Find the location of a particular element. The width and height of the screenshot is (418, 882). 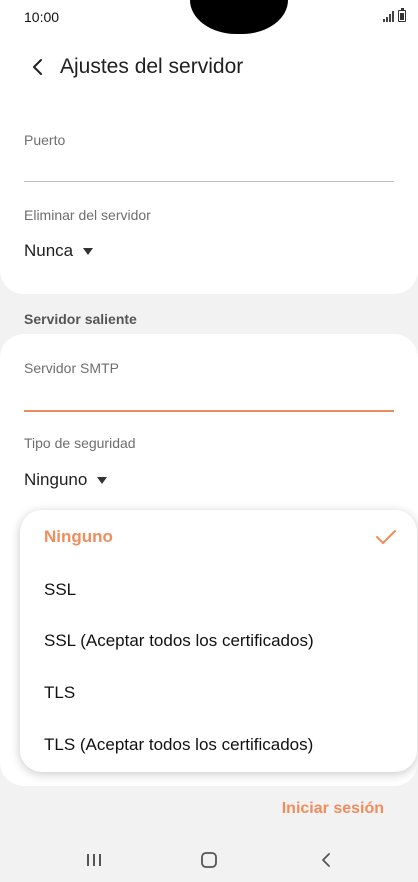

camera-notch is located at coordinates (239, 17).